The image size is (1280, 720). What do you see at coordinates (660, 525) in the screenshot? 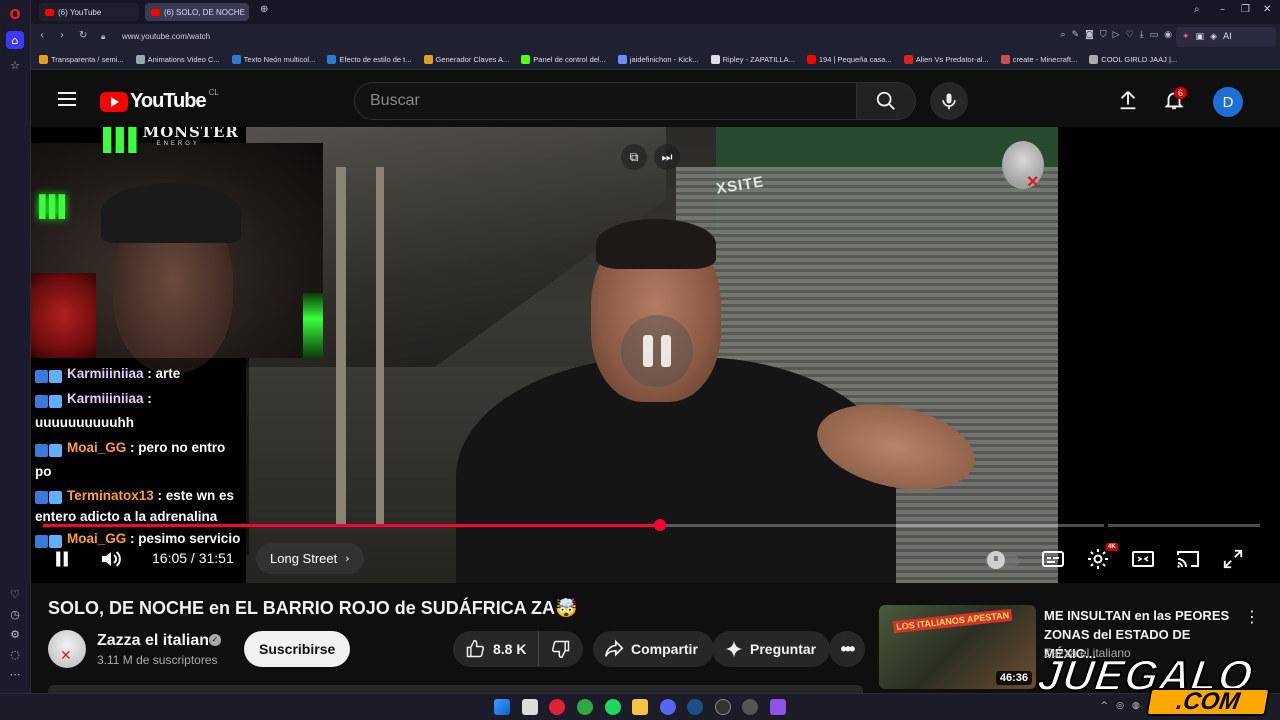
I see `progress-scrubber-handle` at bounding box center [660, 525].